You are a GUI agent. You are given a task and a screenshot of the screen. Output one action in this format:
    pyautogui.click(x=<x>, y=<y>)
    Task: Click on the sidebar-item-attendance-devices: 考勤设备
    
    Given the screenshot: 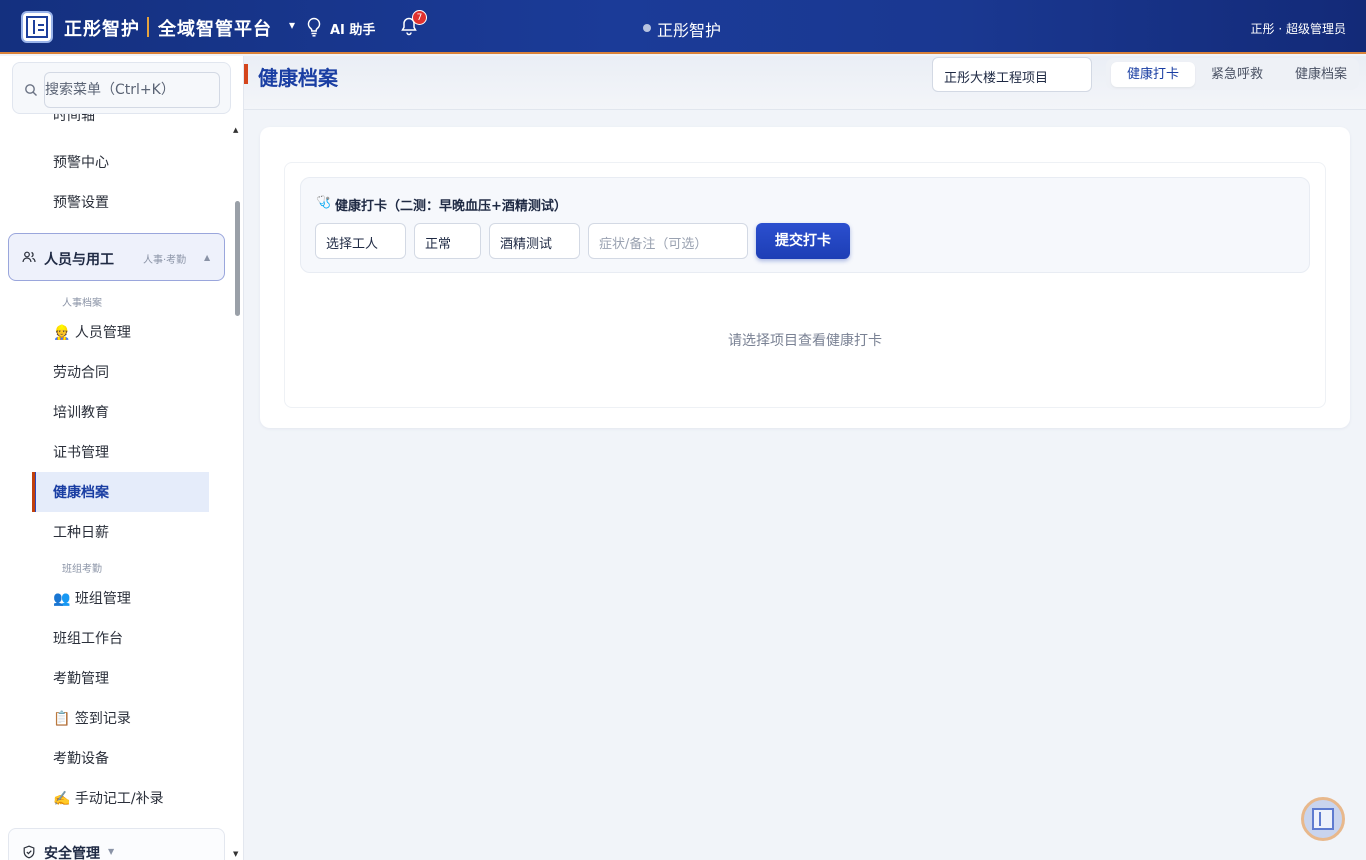 What is the action you would take?
    pyautogui.click(x=81, y=758)
    